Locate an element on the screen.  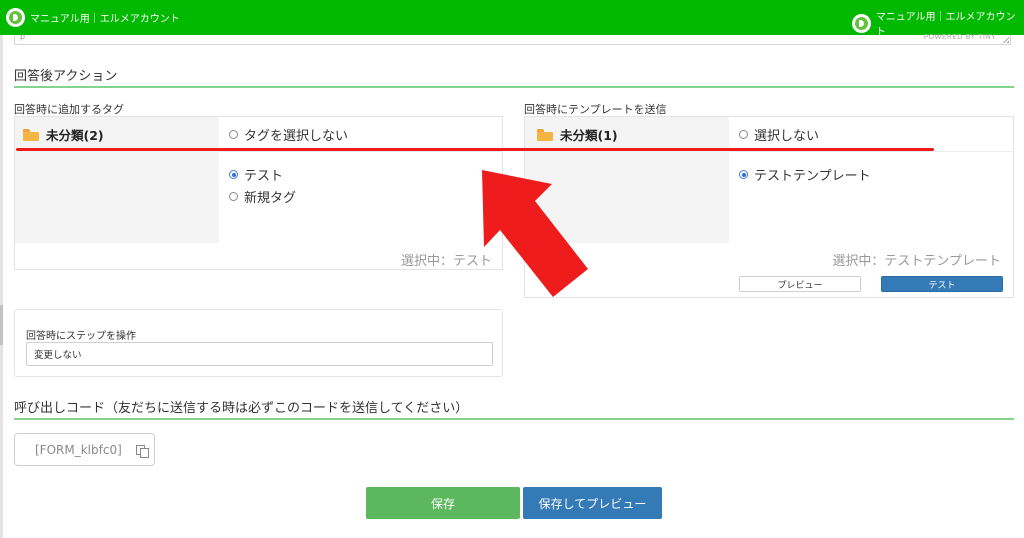
save-button: 保存 is located at coordinates (443, 503).